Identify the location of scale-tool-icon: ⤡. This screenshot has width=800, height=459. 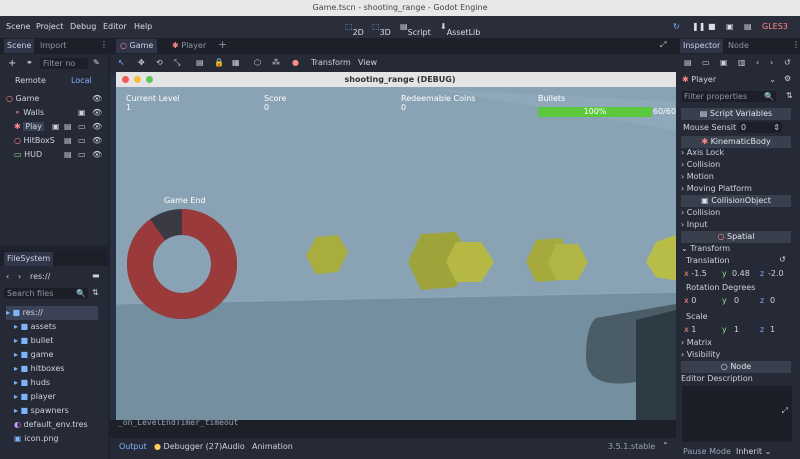
(177, 63).